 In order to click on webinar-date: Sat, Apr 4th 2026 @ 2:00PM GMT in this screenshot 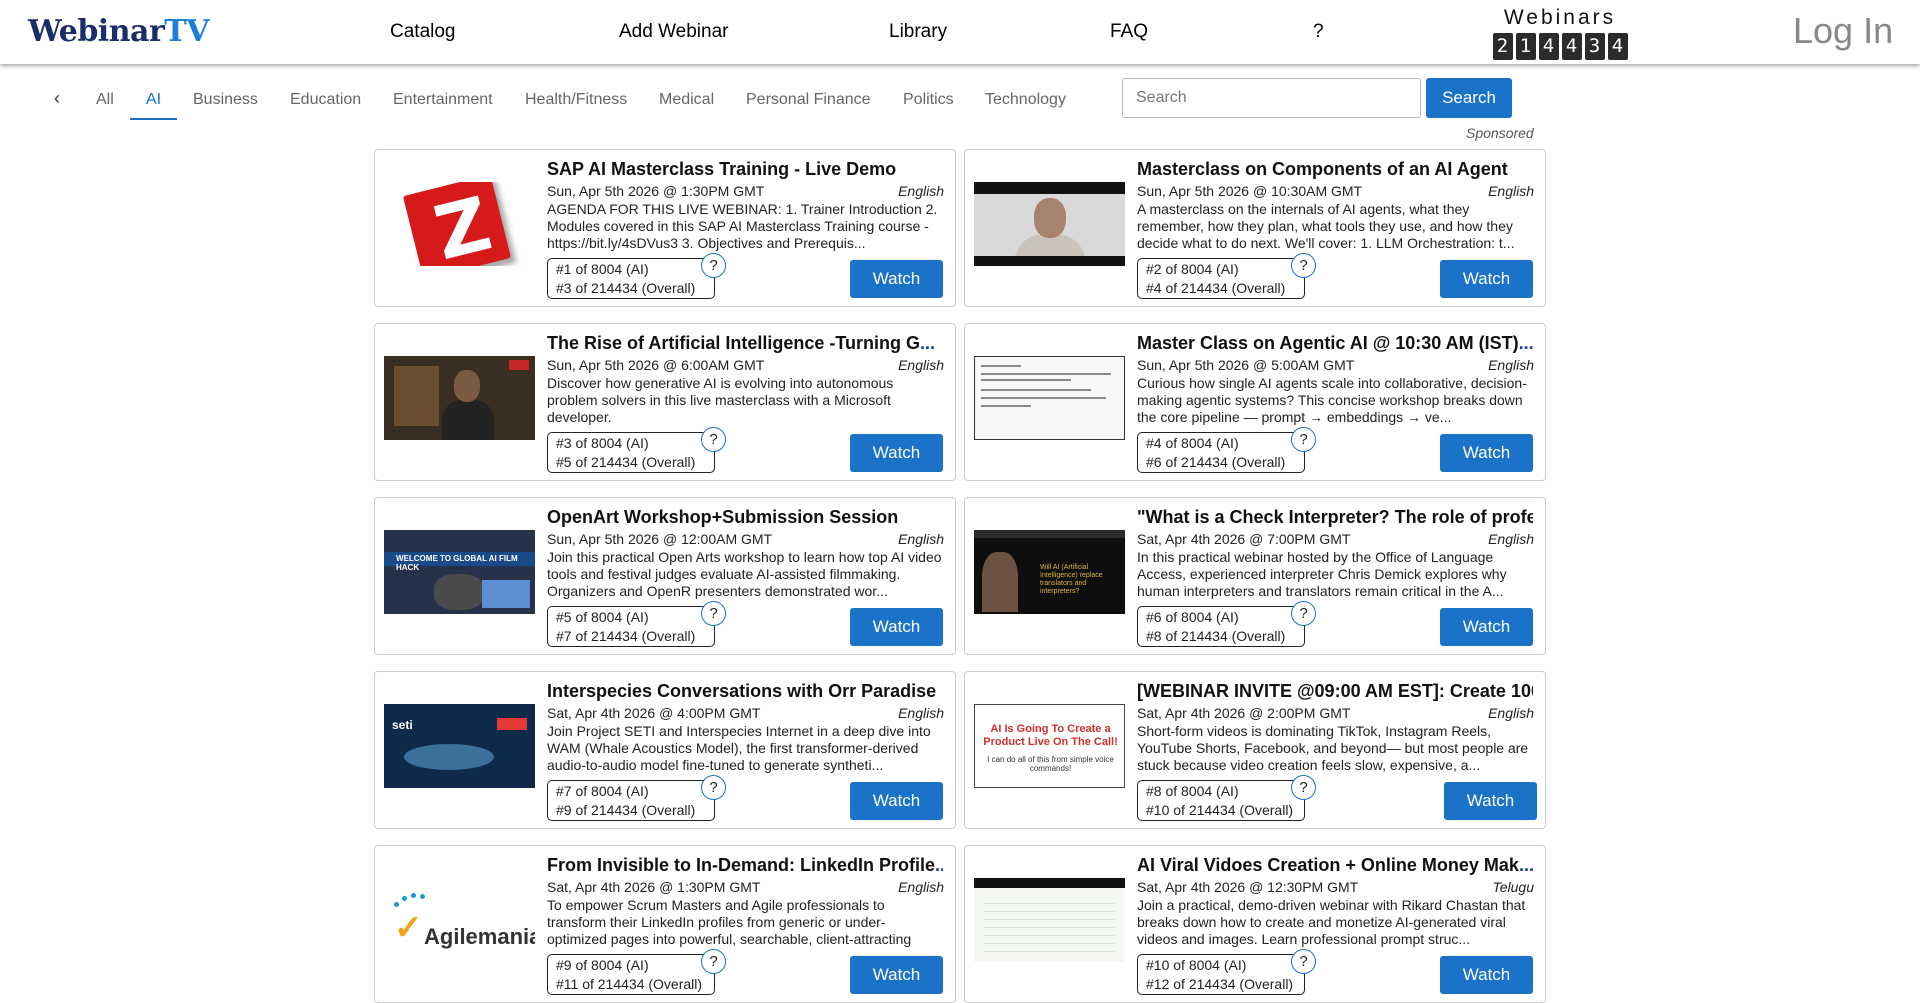, I will do `click(1244, 713)`.